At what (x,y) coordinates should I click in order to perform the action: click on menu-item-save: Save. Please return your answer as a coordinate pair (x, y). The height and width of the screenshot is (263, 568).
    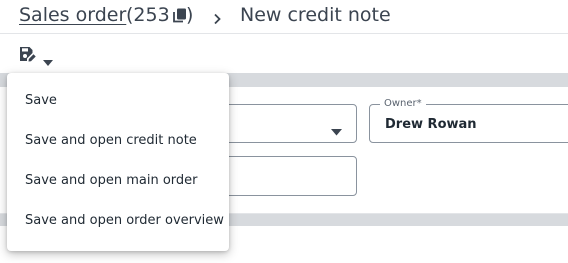
    Looking at the image, I should click on (118, 101).